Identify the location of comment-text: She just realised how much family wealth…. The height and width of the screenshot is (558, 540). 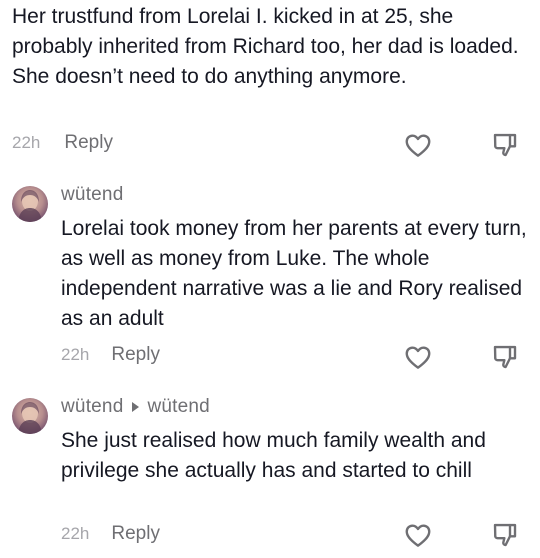
(273, 455).